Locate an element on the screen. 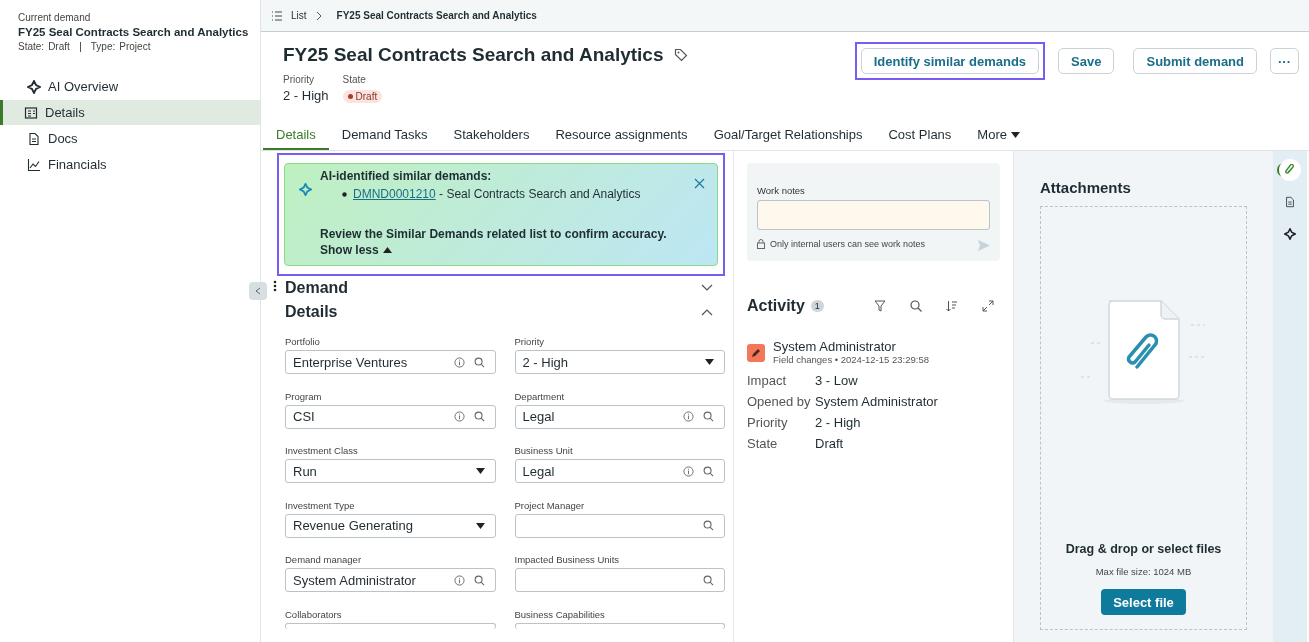 Image resolution: width=1309 pixels, height=642 pixels. collapse-handle is located at coordinates (258, 291).